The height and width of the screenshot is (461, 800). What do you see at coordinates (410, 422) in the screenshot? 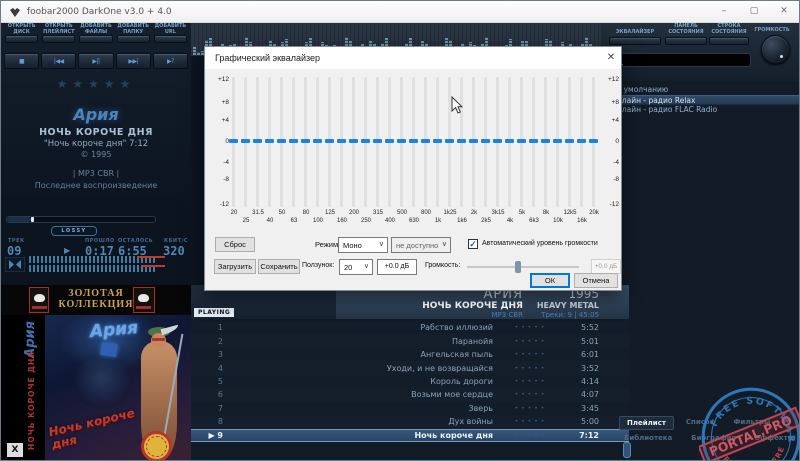
I see `track-row: 8 Дух войны ••••• 5:00` at bounding box center [410, 422].